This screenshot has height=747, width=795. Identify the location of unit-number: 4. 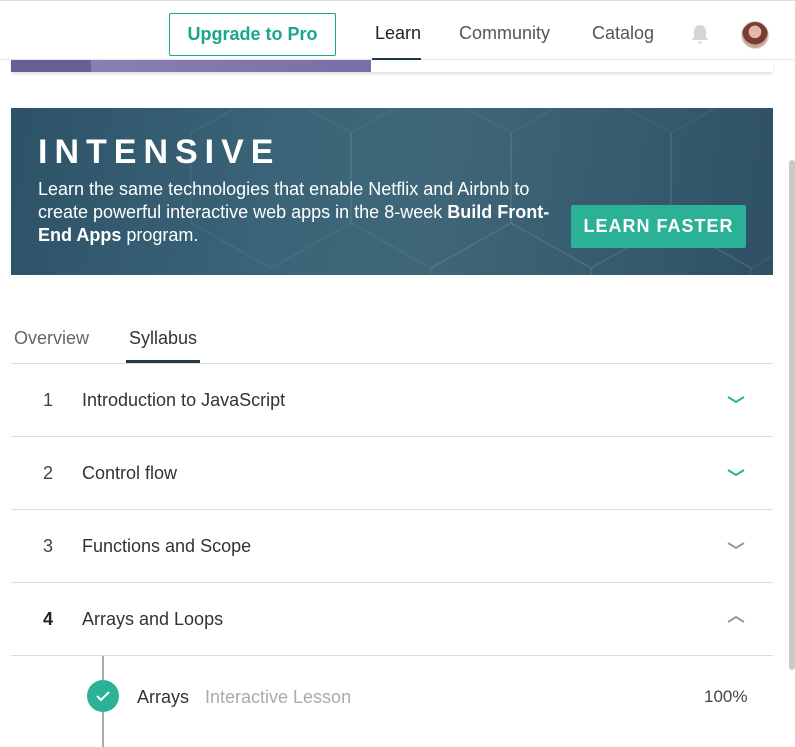
(48, 619).